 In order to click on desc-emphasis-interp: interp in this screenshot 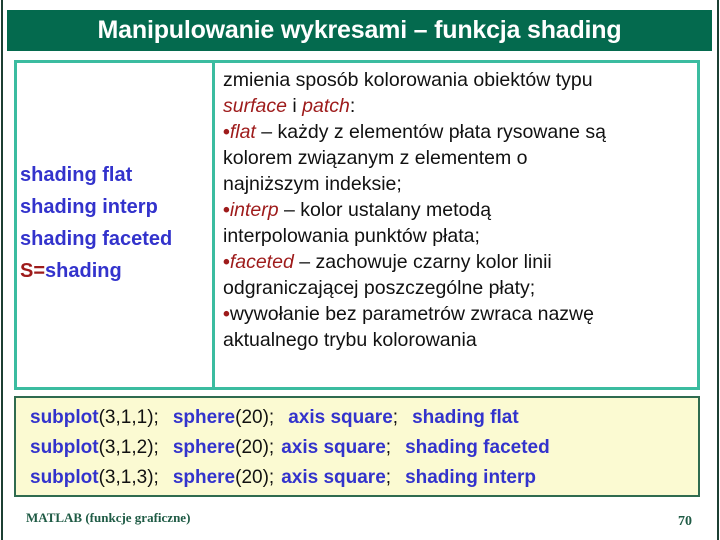, I will do `click(254, 210)`.